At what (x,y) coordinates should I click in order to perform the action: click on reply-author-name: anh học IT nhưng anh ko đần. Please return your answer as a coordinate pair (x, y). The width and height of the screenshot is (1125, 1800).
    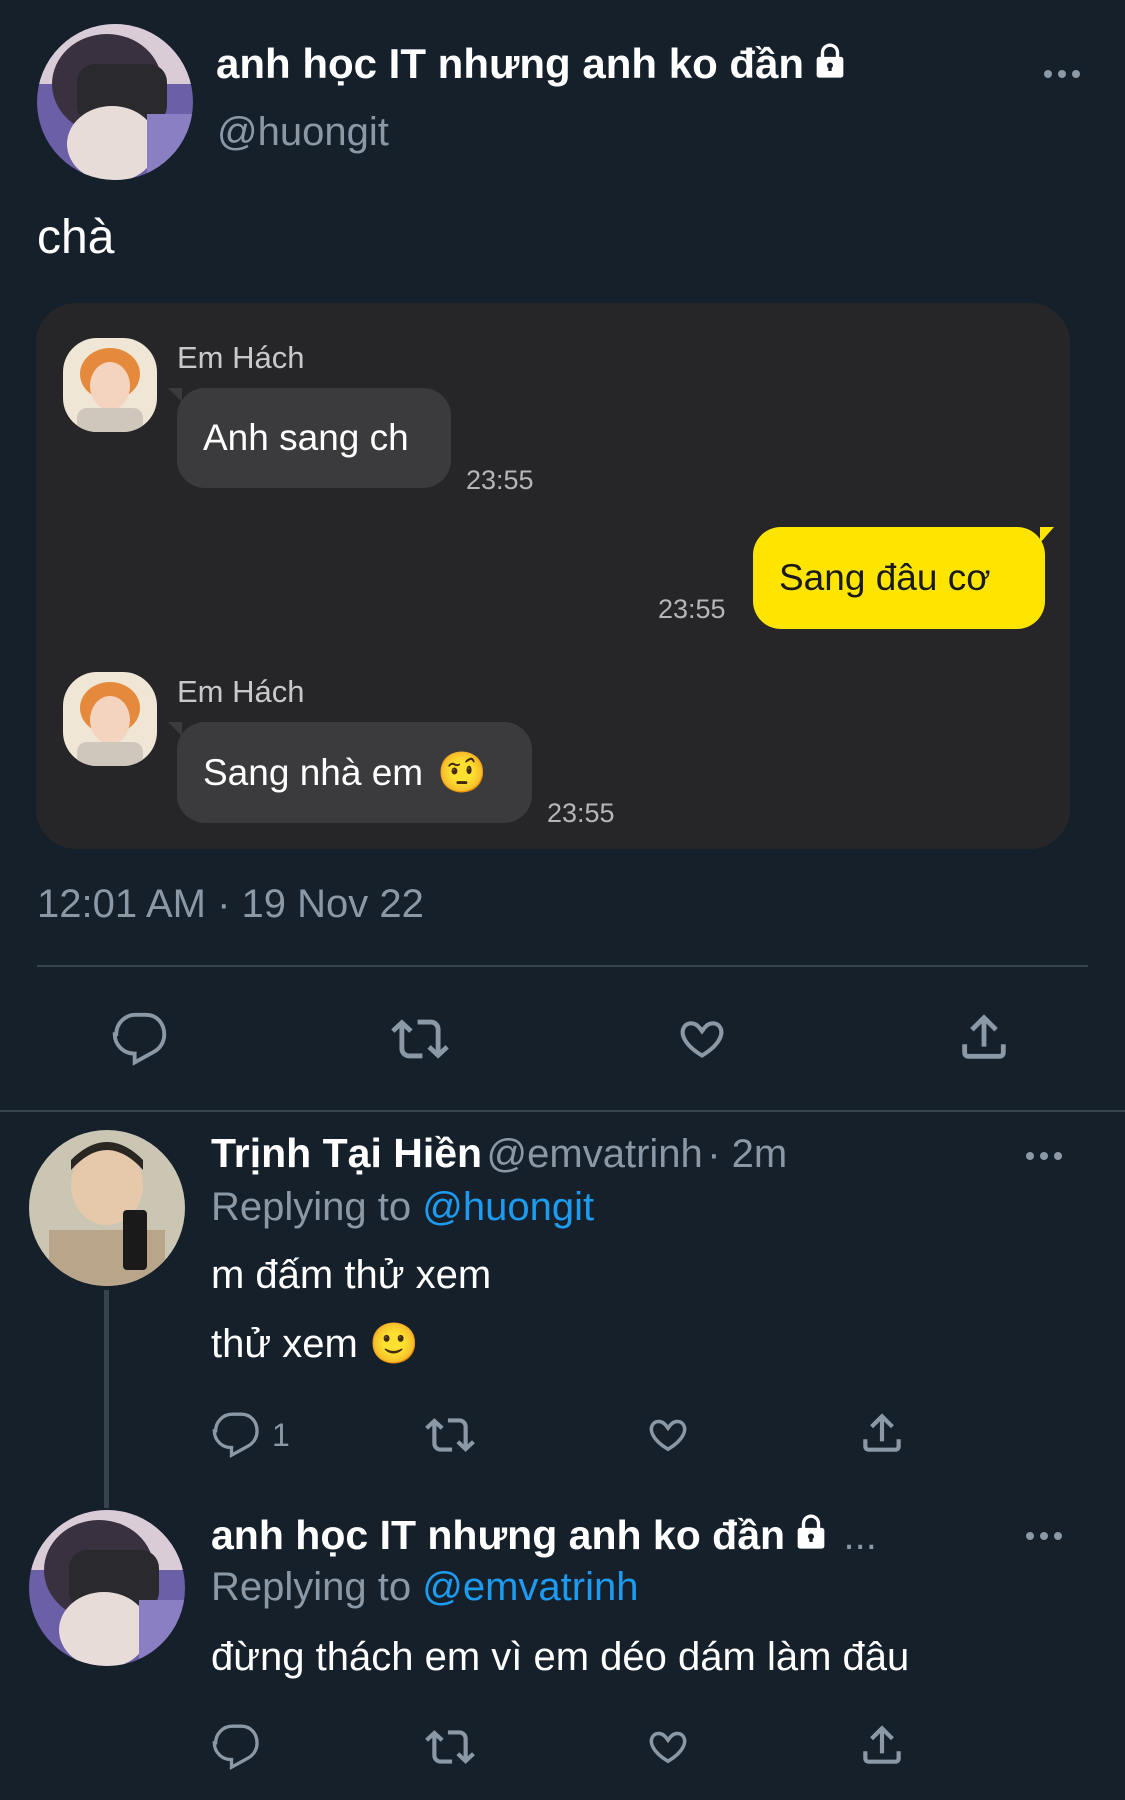
    Looking at the image, I should click on (498, 1535).